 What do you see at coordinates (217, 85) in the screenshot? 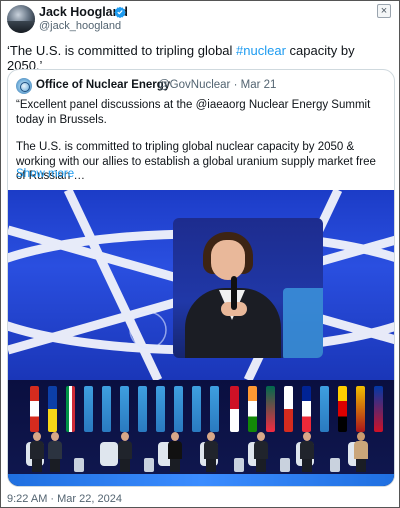
I see `quoted-handle-date: @GovNuclear · Mar 21` at bounding box center [217, 85].